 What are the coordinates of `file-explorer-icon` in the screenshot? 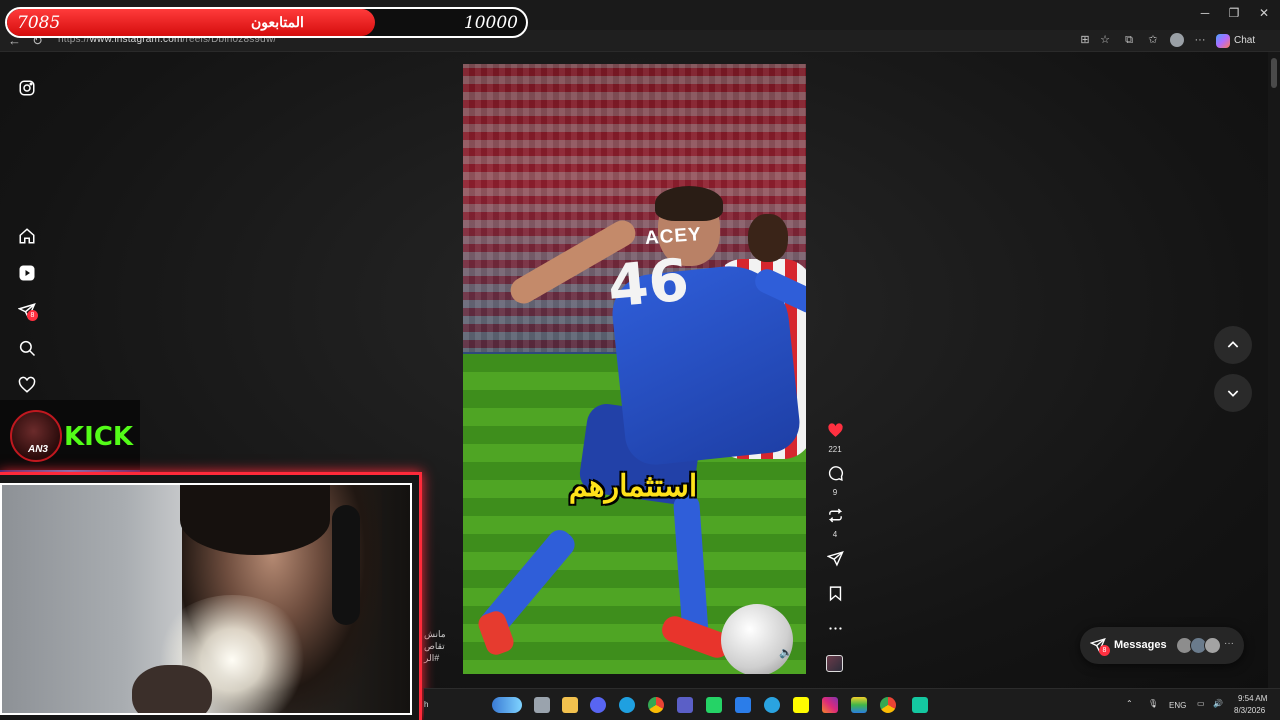 It's located at (570, 705).